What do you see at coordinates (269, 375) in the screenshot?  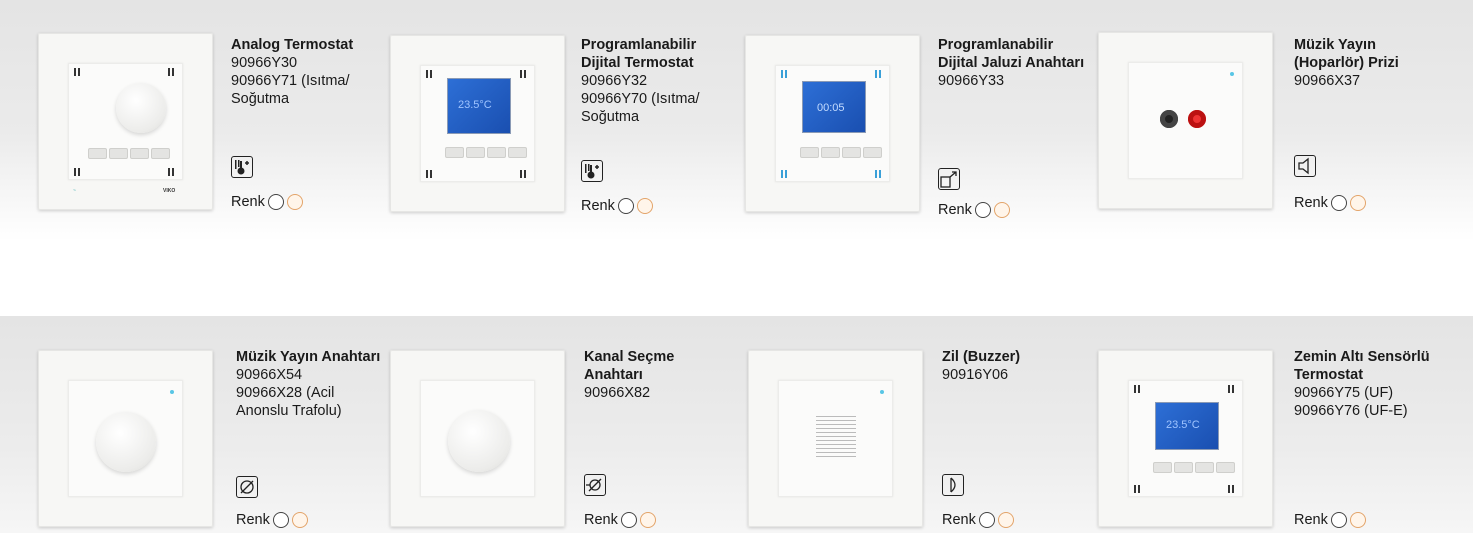 I see `product-code: 90966X54` at bounding box center [269, 375].